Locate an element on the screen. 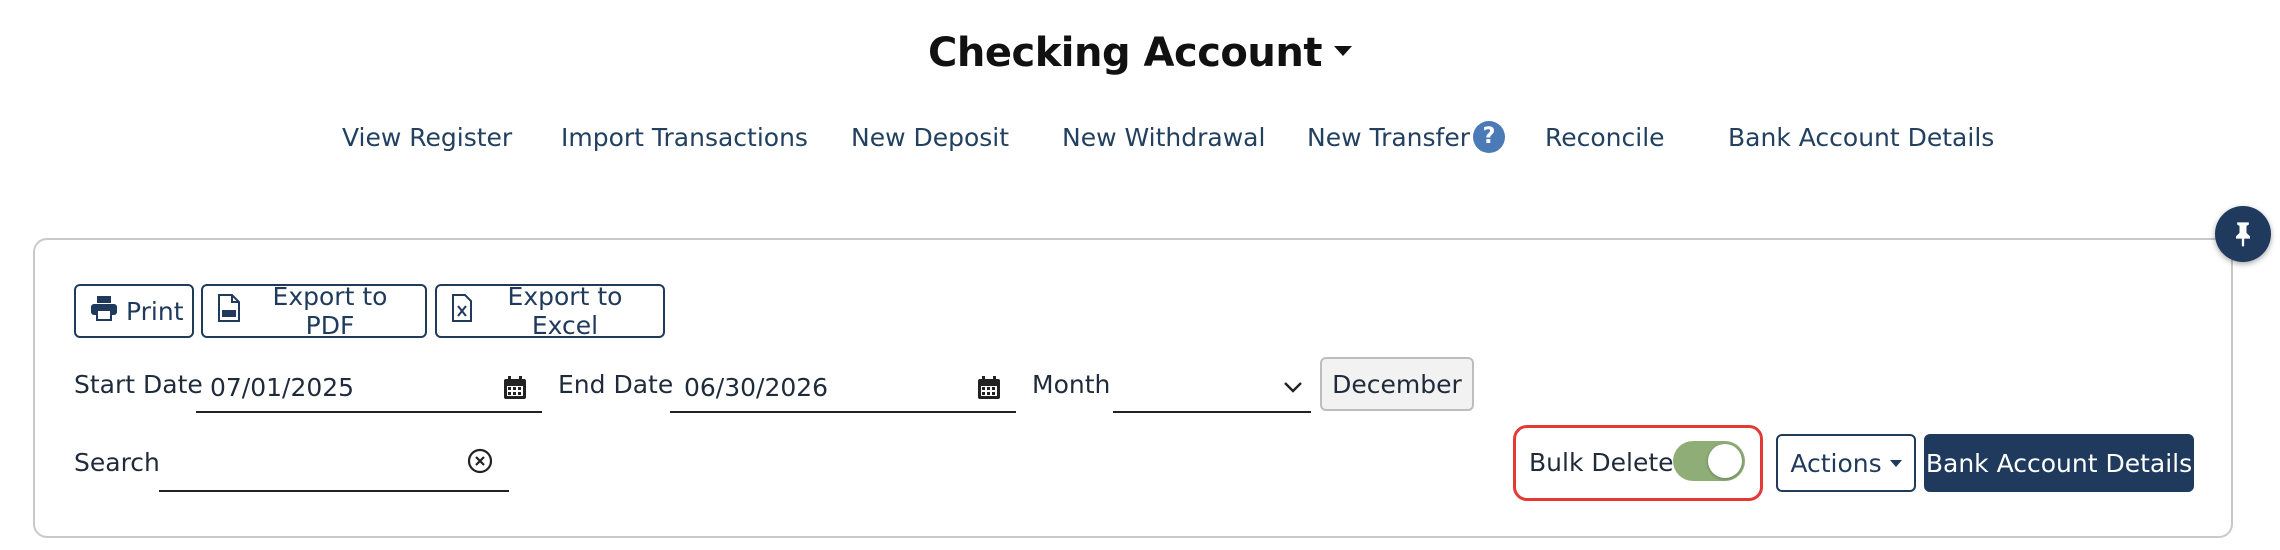  clear-search-icon is located at coordinates (480, 463).